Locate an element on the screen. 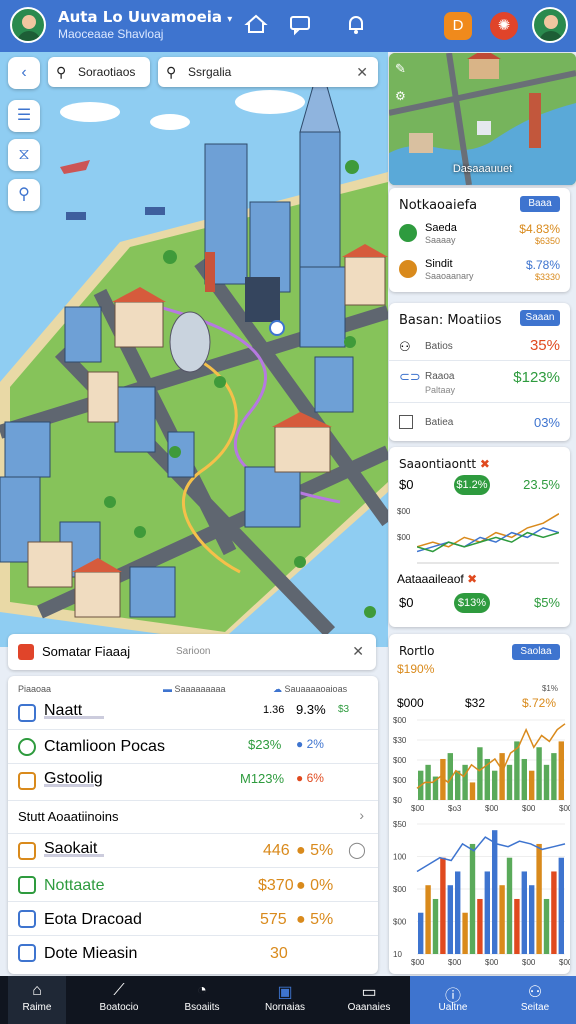 The width and height of the screenshot is (576, 1024). chat-icon: ◯ is located at coordinates (357, 850).